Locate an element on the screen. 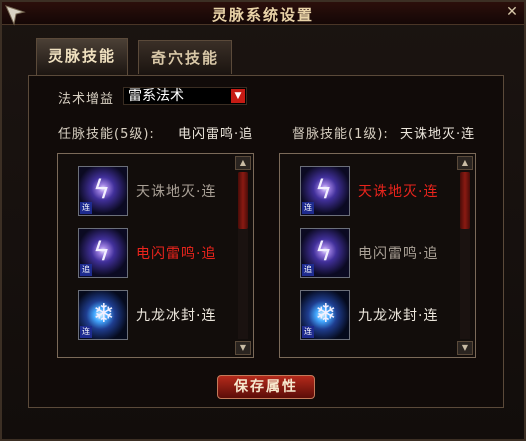  window-title: 灵脉系统设置 is located at coordinates (262, 15).